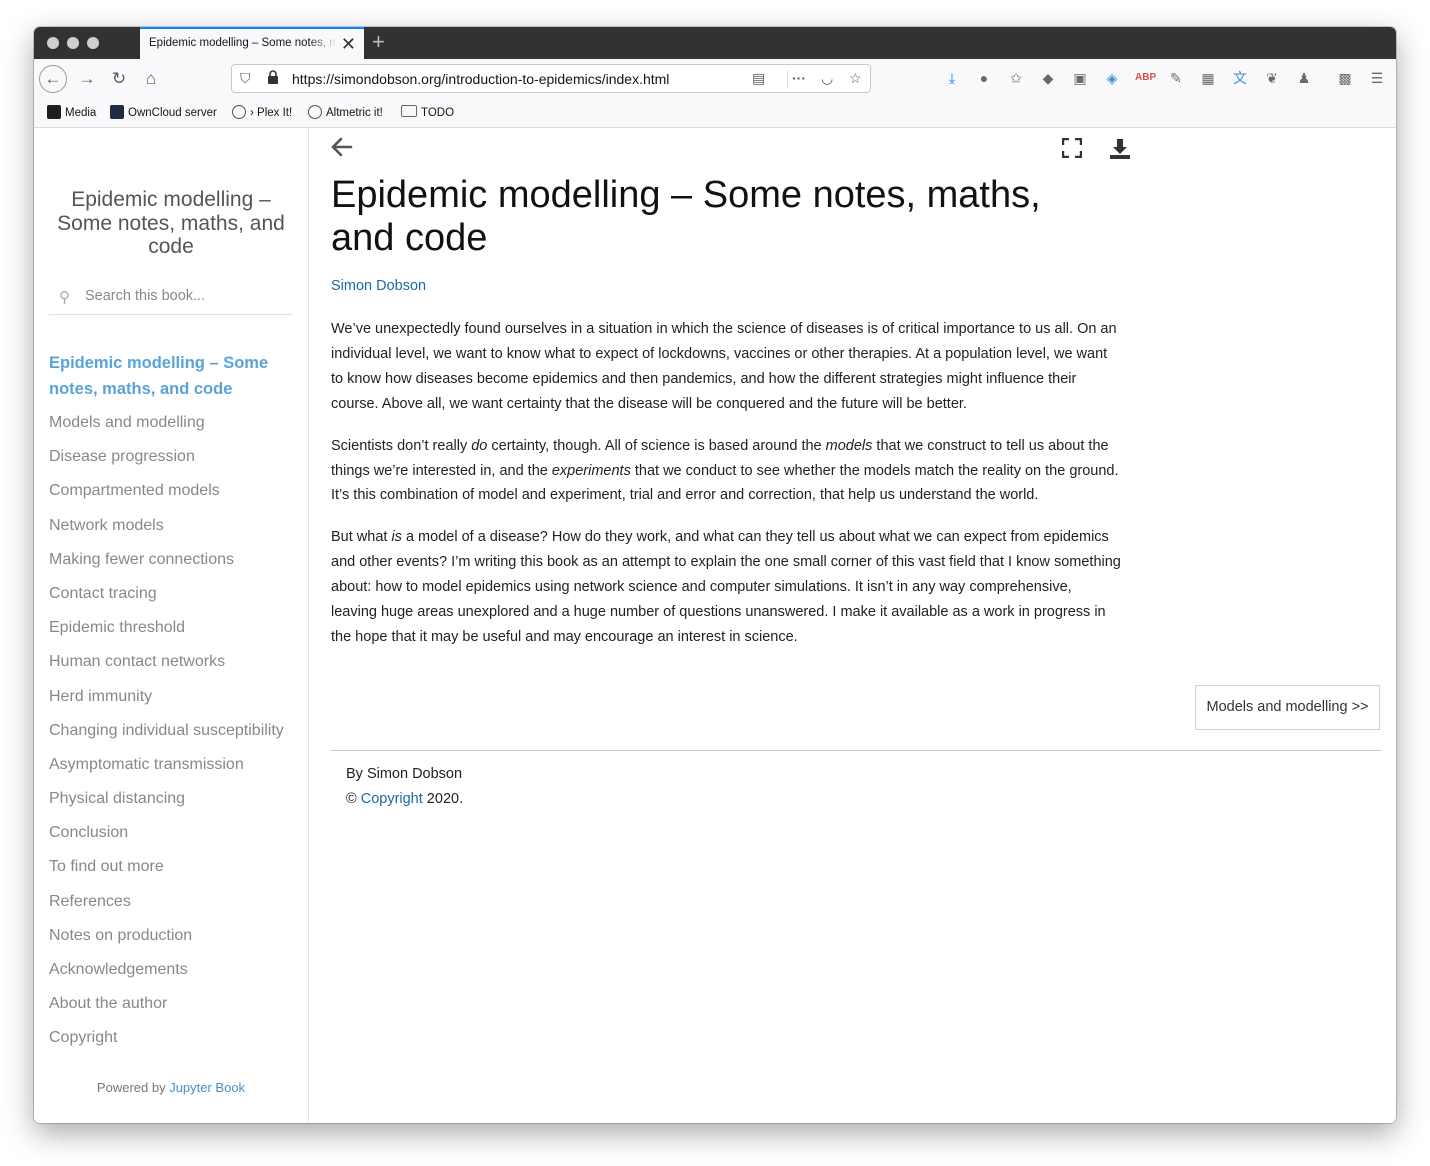 The height and width of the screenshot is (1166, 1430). I want to click on toc-item-to-find-out-more: To find out more, so click(178, 867).